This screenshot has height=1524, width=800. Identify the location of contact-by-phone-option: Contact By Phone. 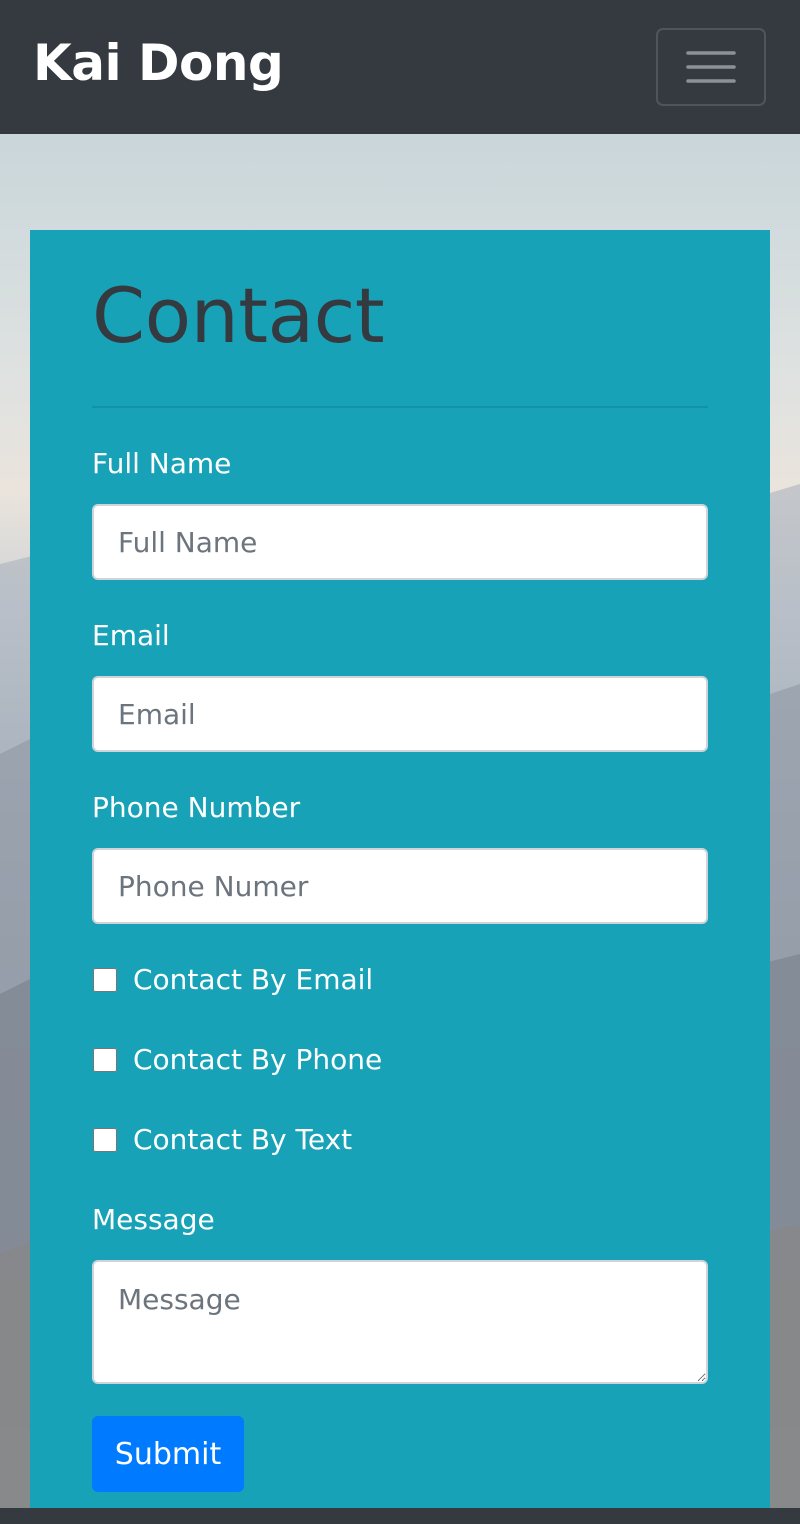
(237, 1060).